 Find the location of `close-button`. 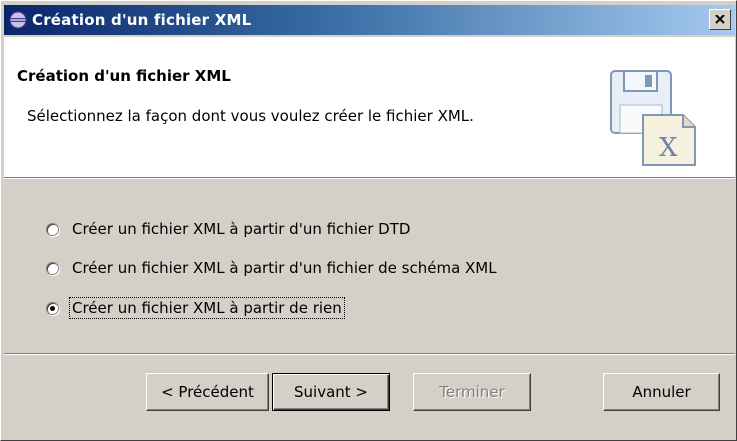

close-button is located at coordinates (720, 19).